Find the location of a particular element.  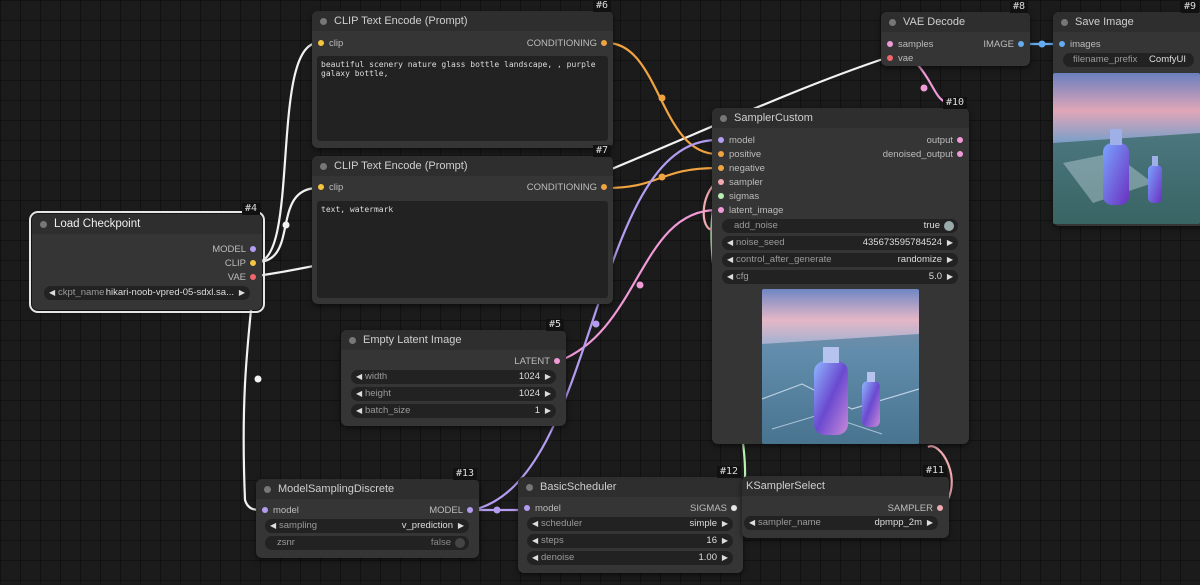

width-number: ◀ width 1024 ▶ is located at coordinates (453, 377).